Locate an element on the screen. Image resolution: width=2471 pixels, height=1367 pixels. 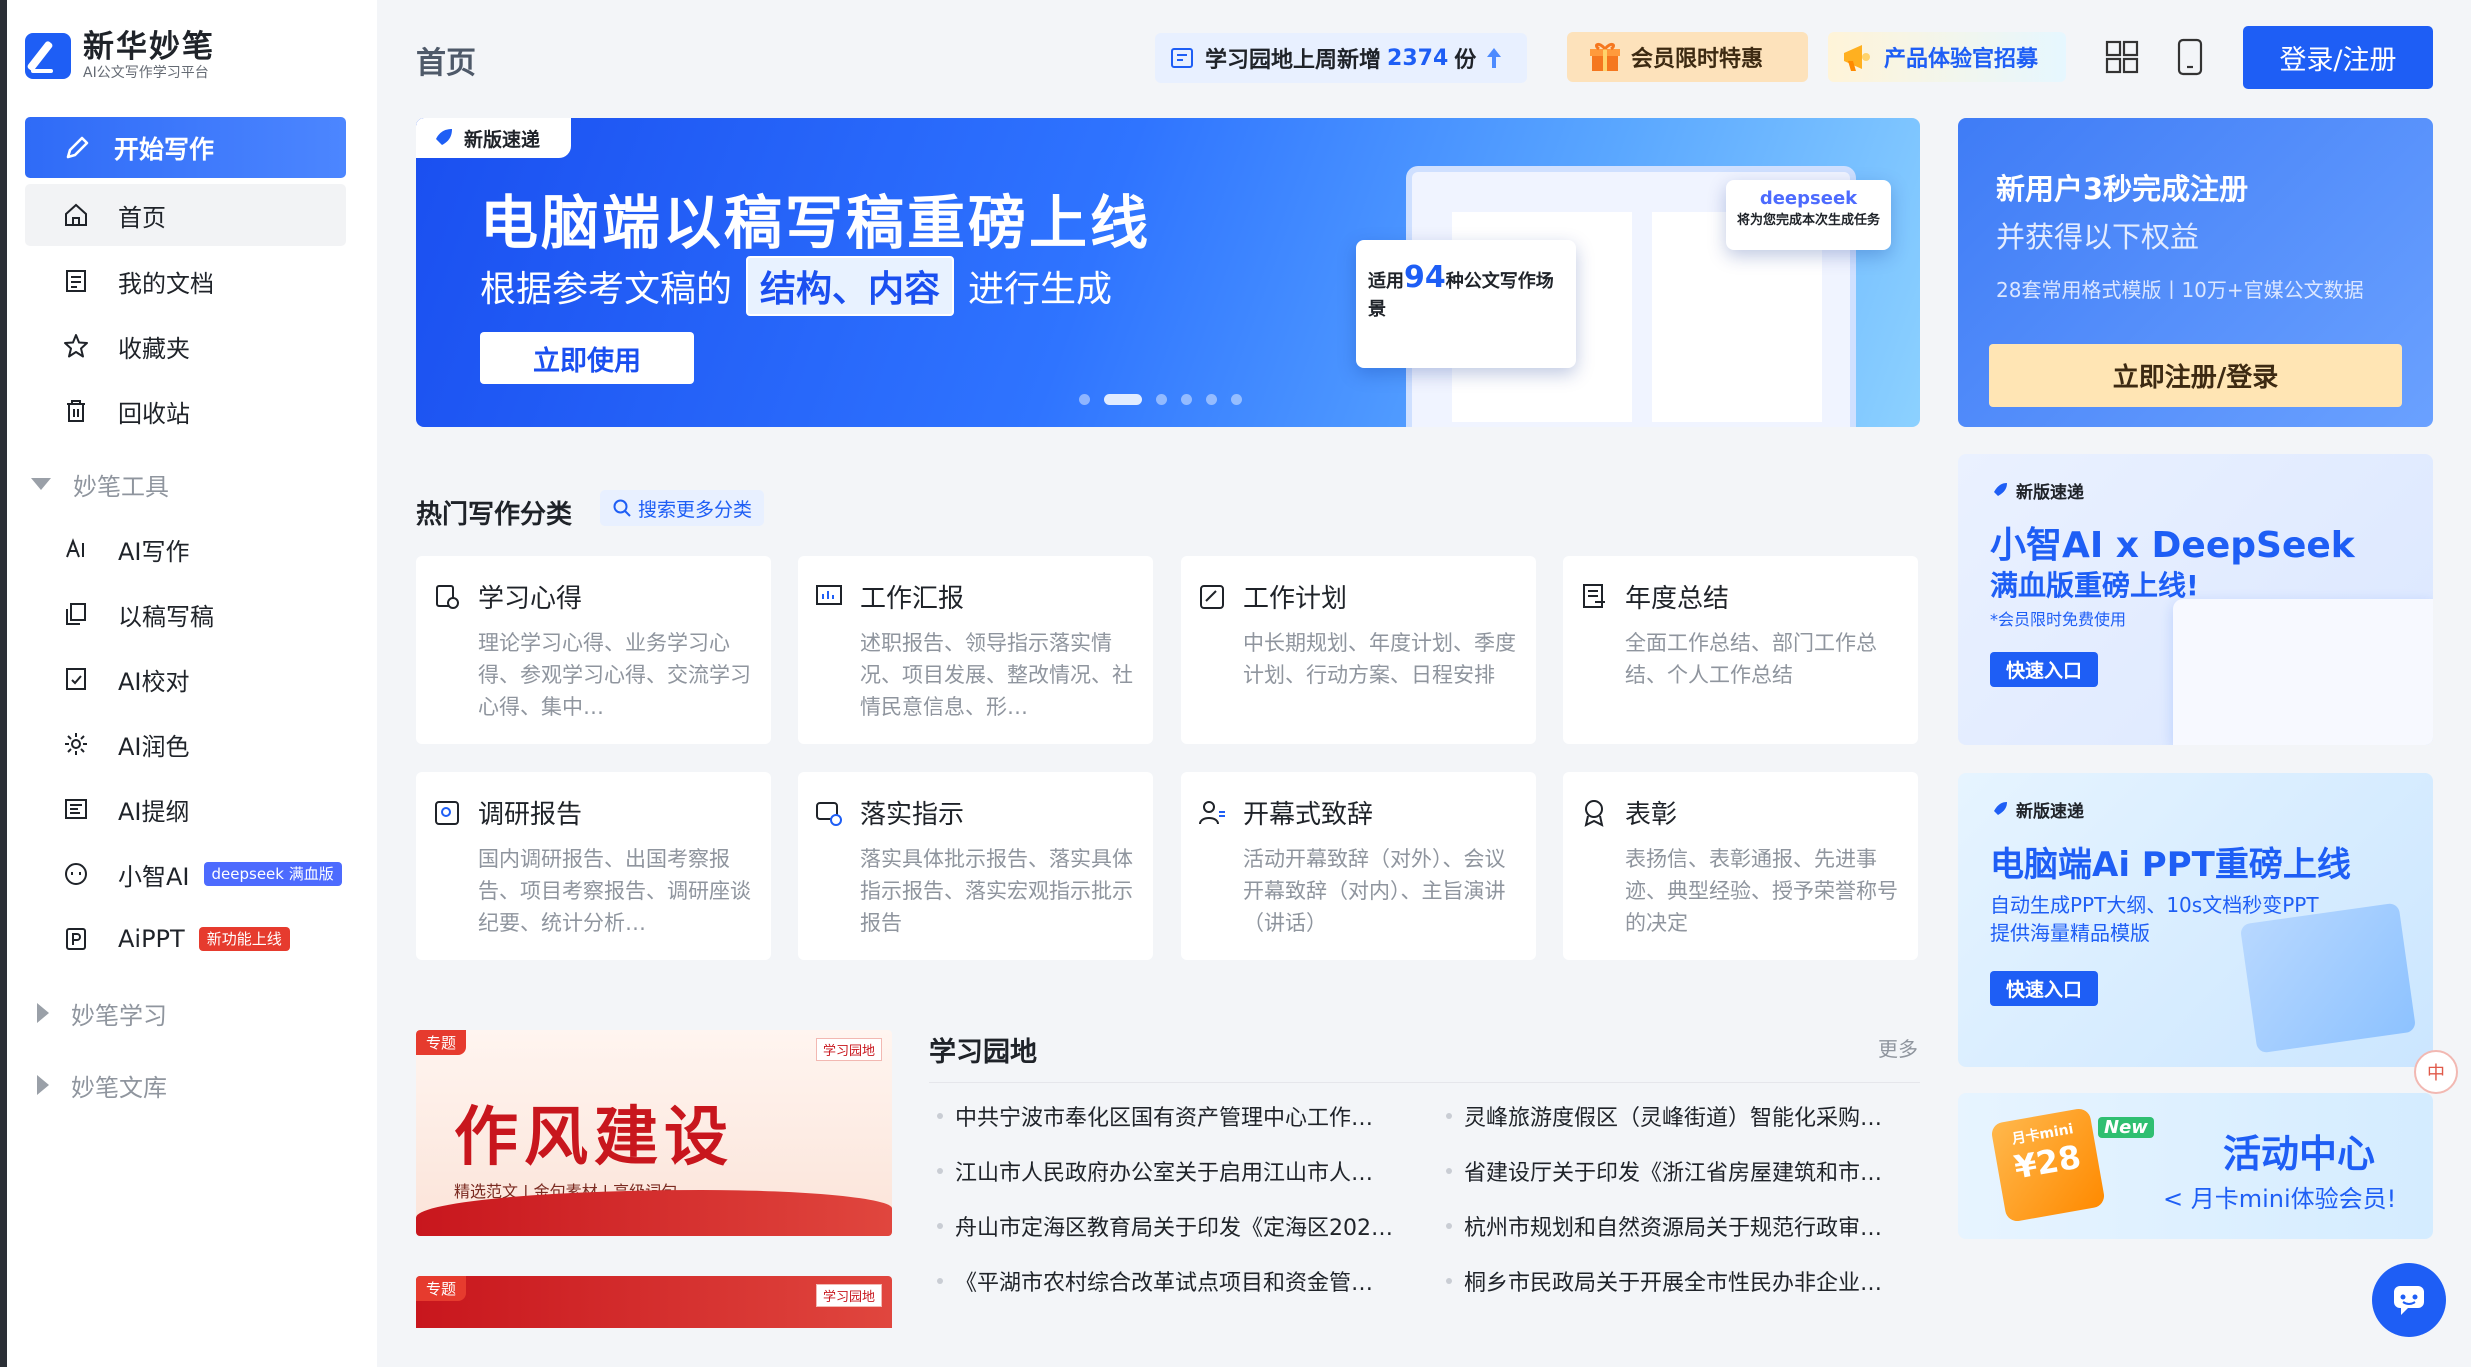
sidebar-item-polish: AI润色 is located at coordinates (185, 744).